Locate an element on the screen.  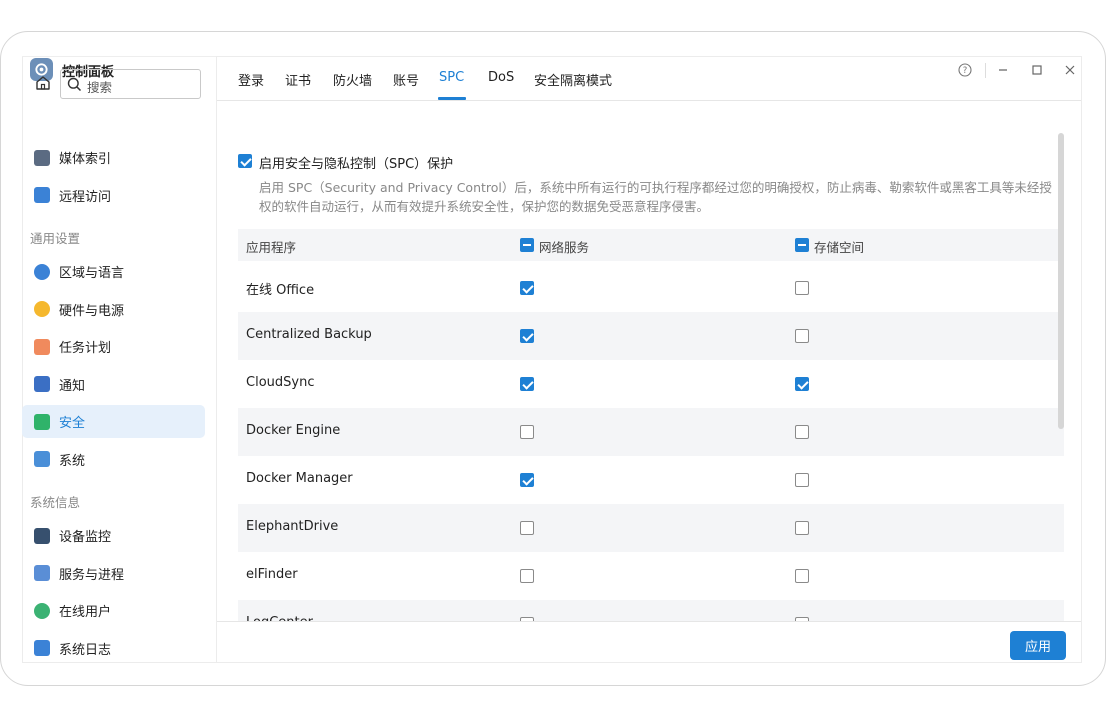
enable-spc-checkbox is located at coordinates (245, 161).